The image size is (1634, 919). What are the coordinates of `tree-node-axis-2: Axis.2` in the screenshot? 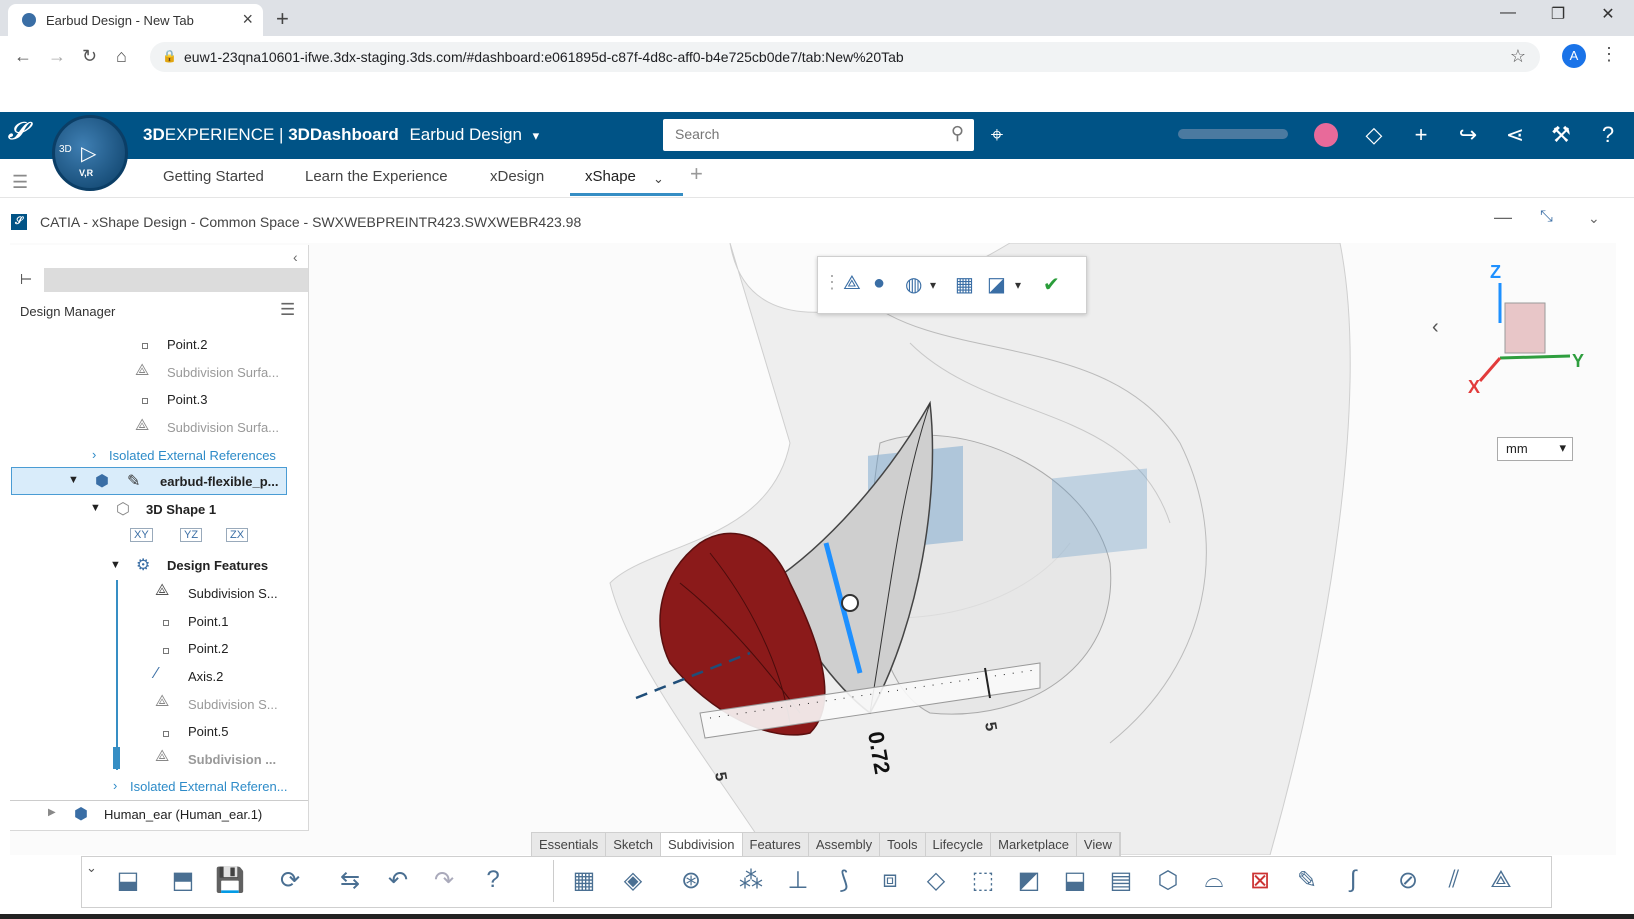 It's located at (205, 676).